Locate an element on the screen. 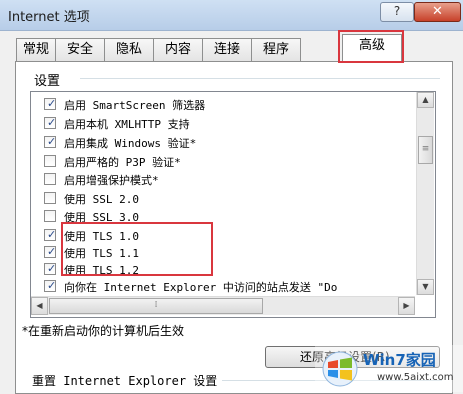 This screenshot has height=394, width=463. setting-label: 向你在 Internet Explorer 中访问的站点发送 "Do is located at coordinates (201, 287).